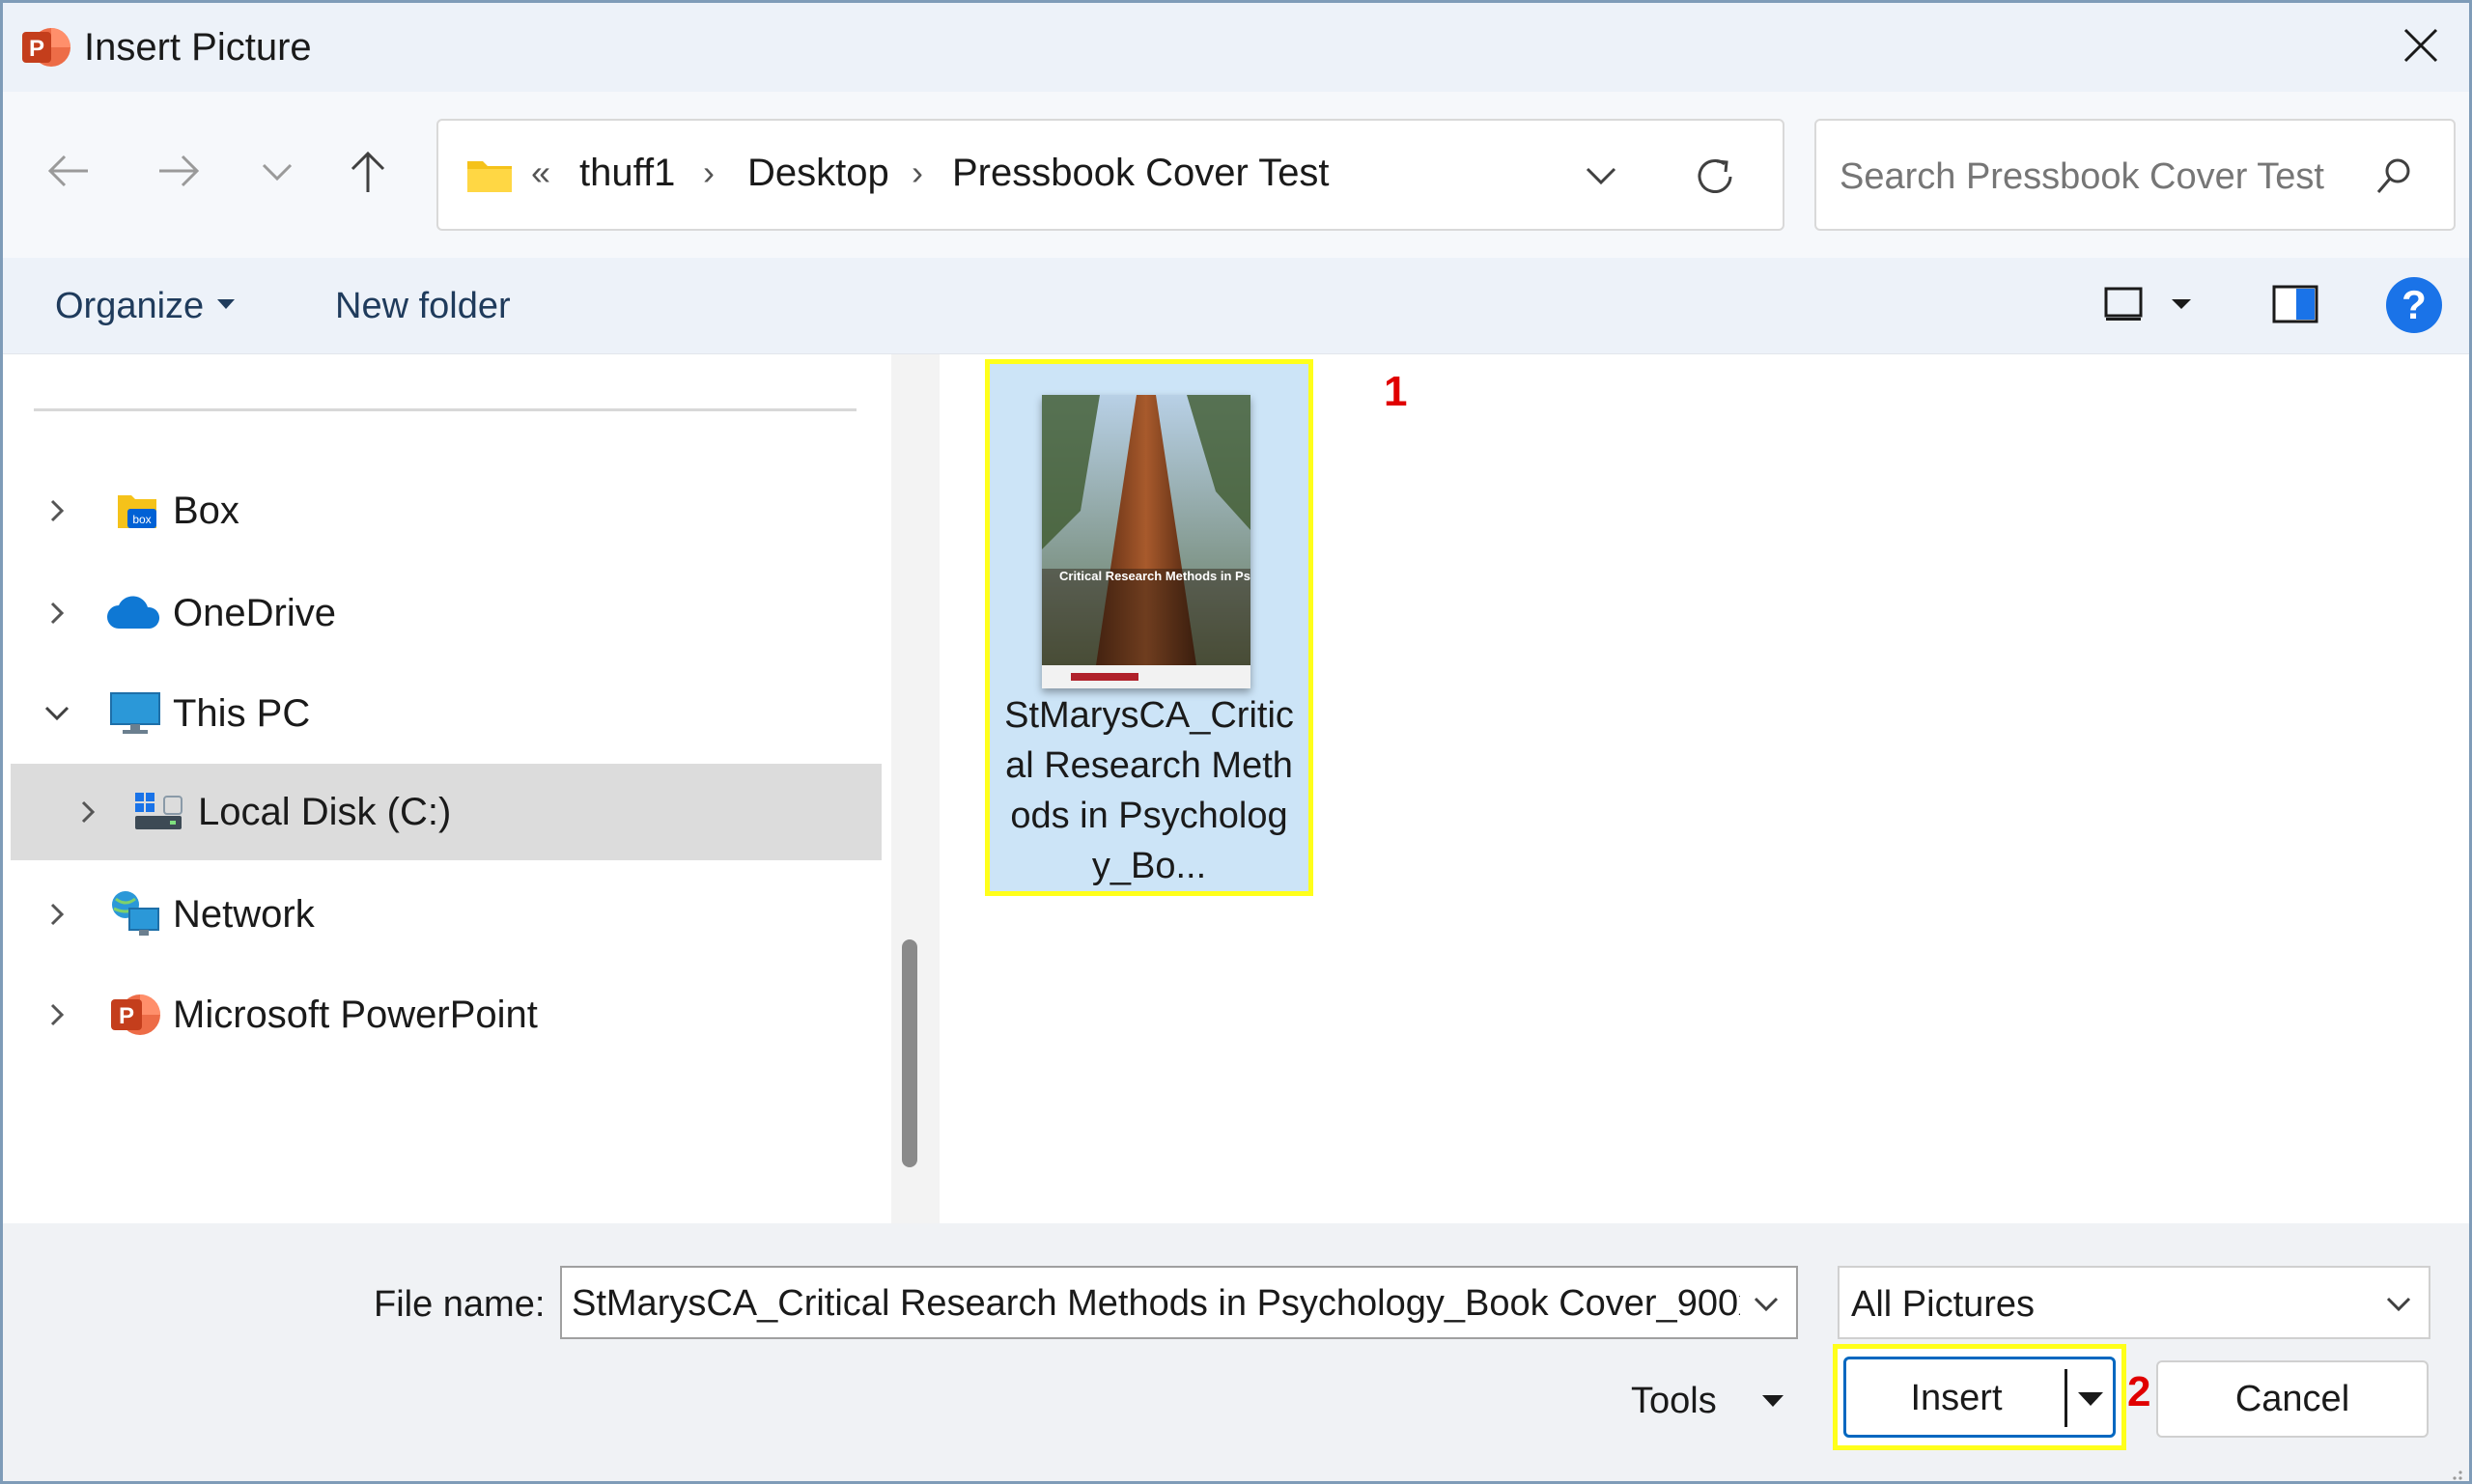 This screenshot has width=2472, height=1484. I want to click on insert-dropdown-caret-icon, so click(2090, 1399).